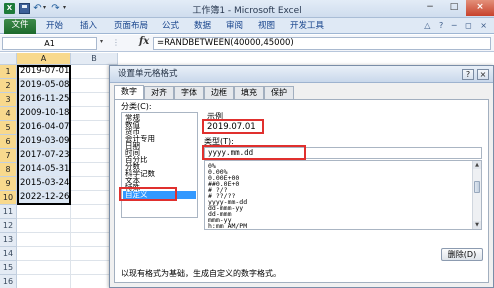 This screenshot has height=288, width=494. I want to click on category-item: 会计专用, so click(159, 138).